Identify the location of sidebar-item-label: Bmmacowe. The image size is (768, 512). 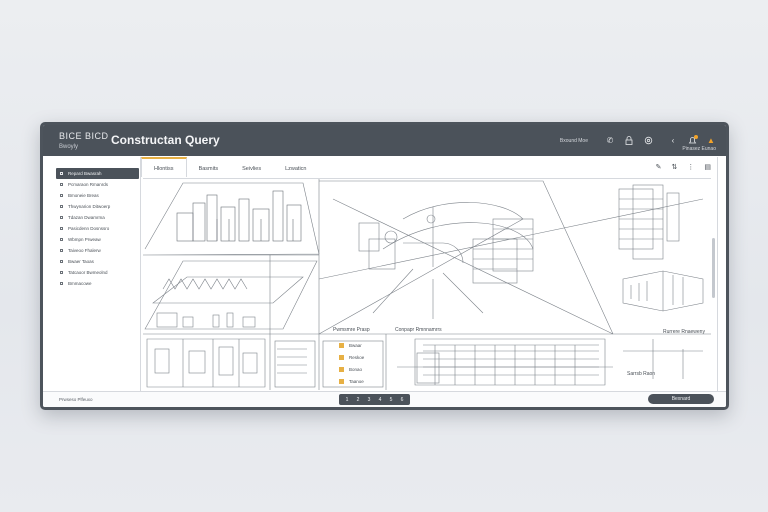
(80, 283).